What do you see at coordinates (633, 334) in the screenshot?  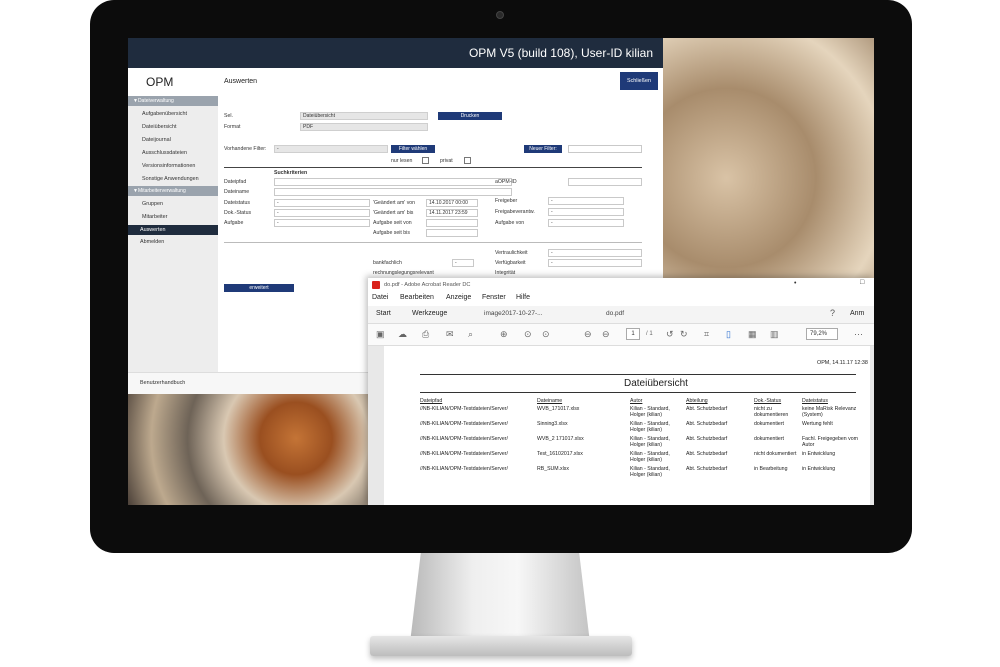 I see `page-number-input: 1` at bounding box center [633, 334].